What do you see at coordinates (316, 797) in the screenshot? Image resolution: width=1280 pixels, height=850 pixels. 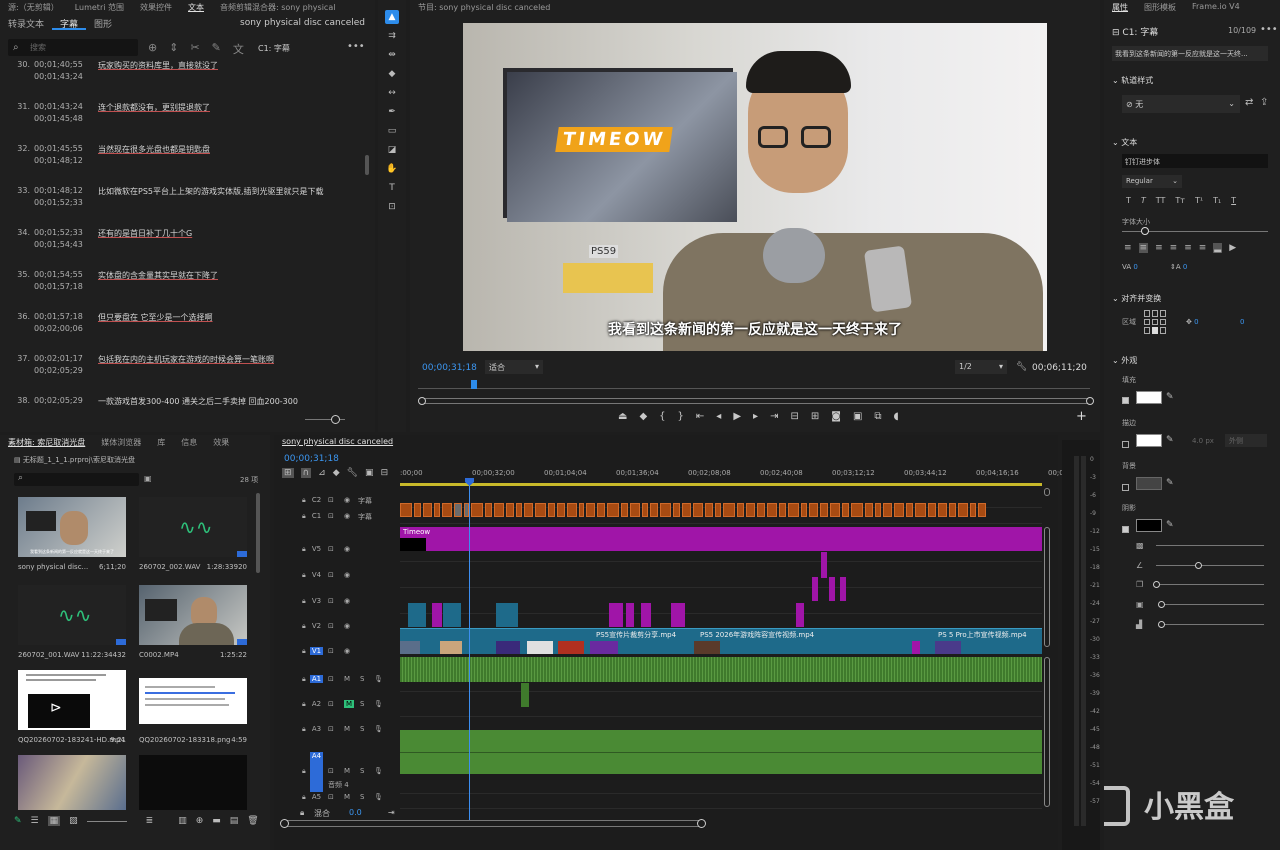 I see `track-id: A5` at bounding box center [316, 797].